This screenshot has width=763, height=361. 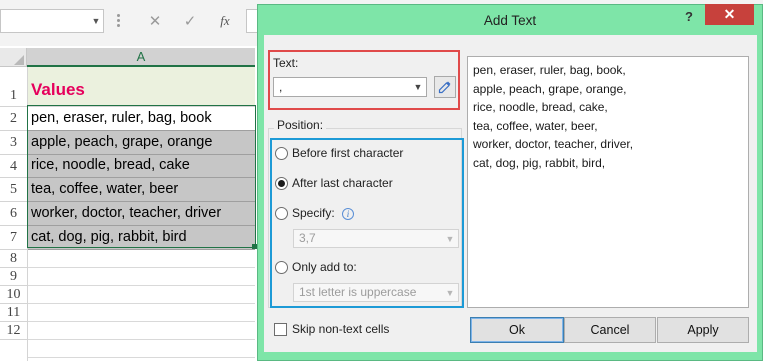 What do you see at coordinates (358, 292) in the screenshot?
I see `only-add-value: 1st letter is uppercase` at bounding box center [358, 292].